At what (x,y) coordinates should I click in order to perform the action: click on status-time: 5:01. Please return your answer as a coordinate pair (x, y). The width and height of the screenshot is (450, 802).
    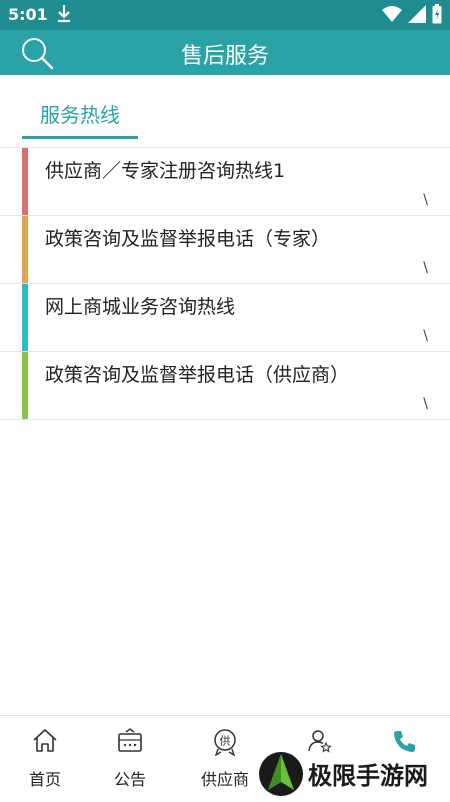
    Looking at the image, I should click on (28, 14).